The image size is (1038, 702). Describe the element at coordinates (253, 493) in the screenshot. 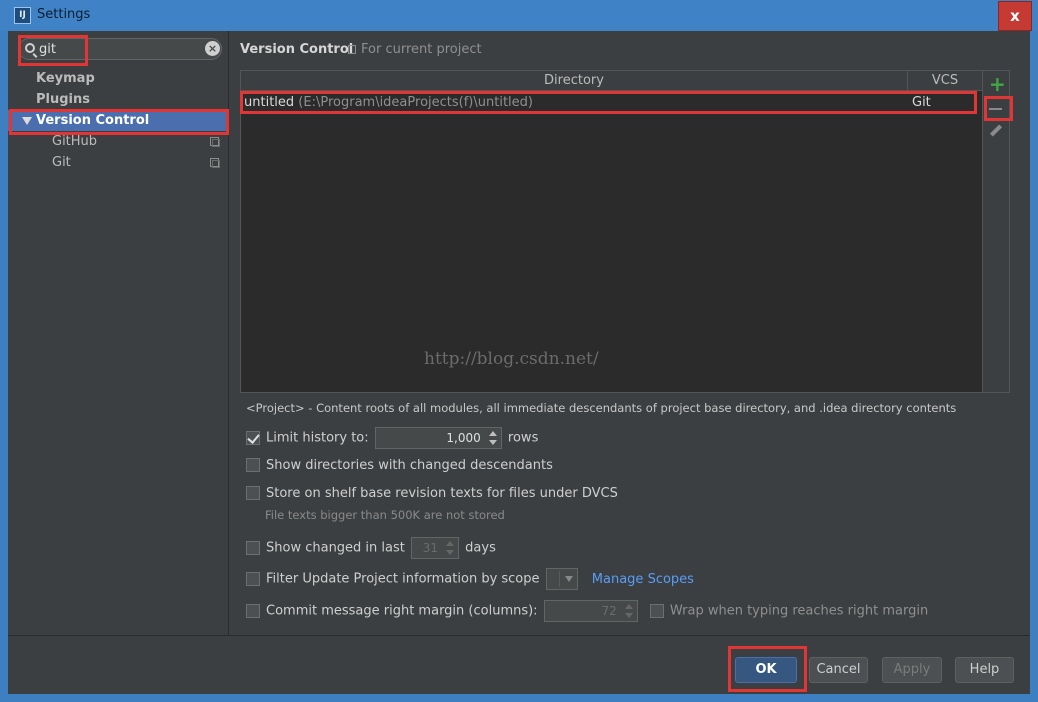

I see `store-shelf-checkbox` at that location.